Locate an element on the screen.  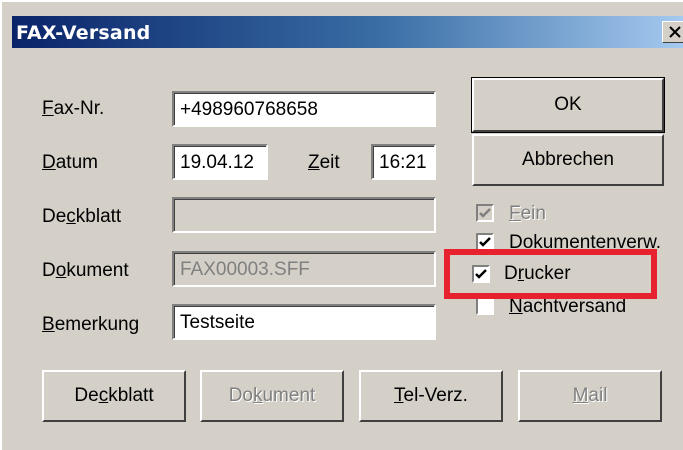
ok-button: OK is located at coordinates (568, 105).